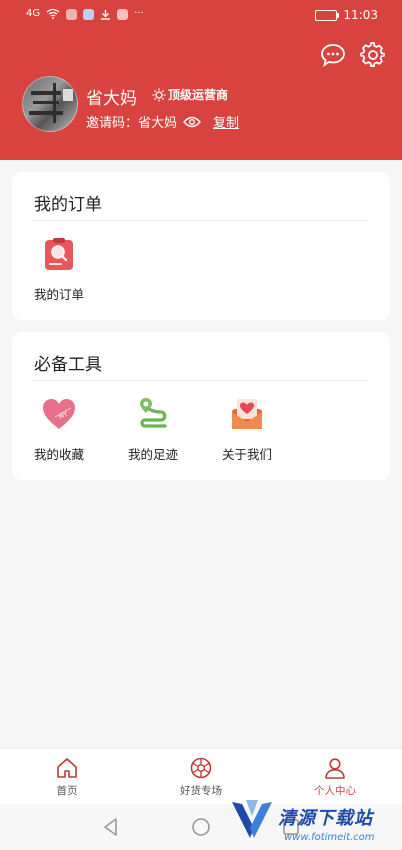  What do you see at coordinates (198, 95) in the screenshot?
I see `badge-label: 顶级运营商` at bounding box center [198, 95].